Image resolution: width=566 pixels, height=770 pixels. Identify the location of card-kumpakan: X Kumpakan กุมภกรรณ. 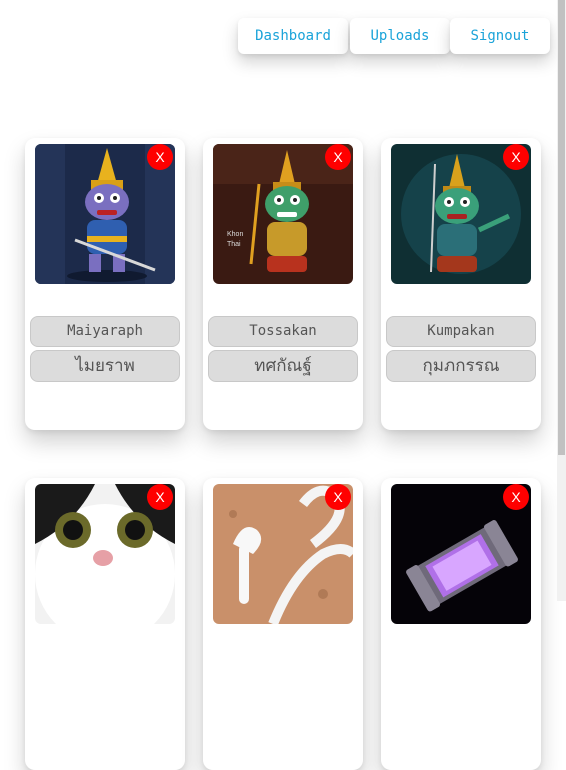
(461, 284).